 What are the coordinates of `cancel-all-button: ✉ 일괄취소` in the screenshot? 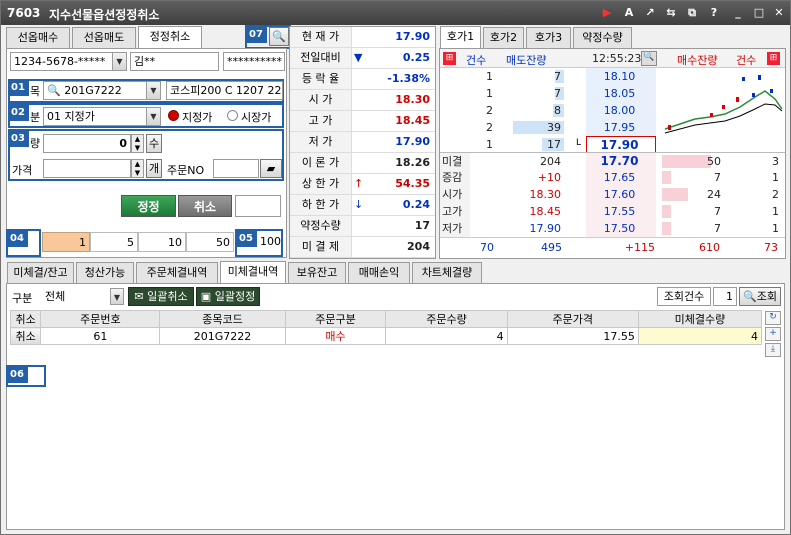 It's located at (161, 296).